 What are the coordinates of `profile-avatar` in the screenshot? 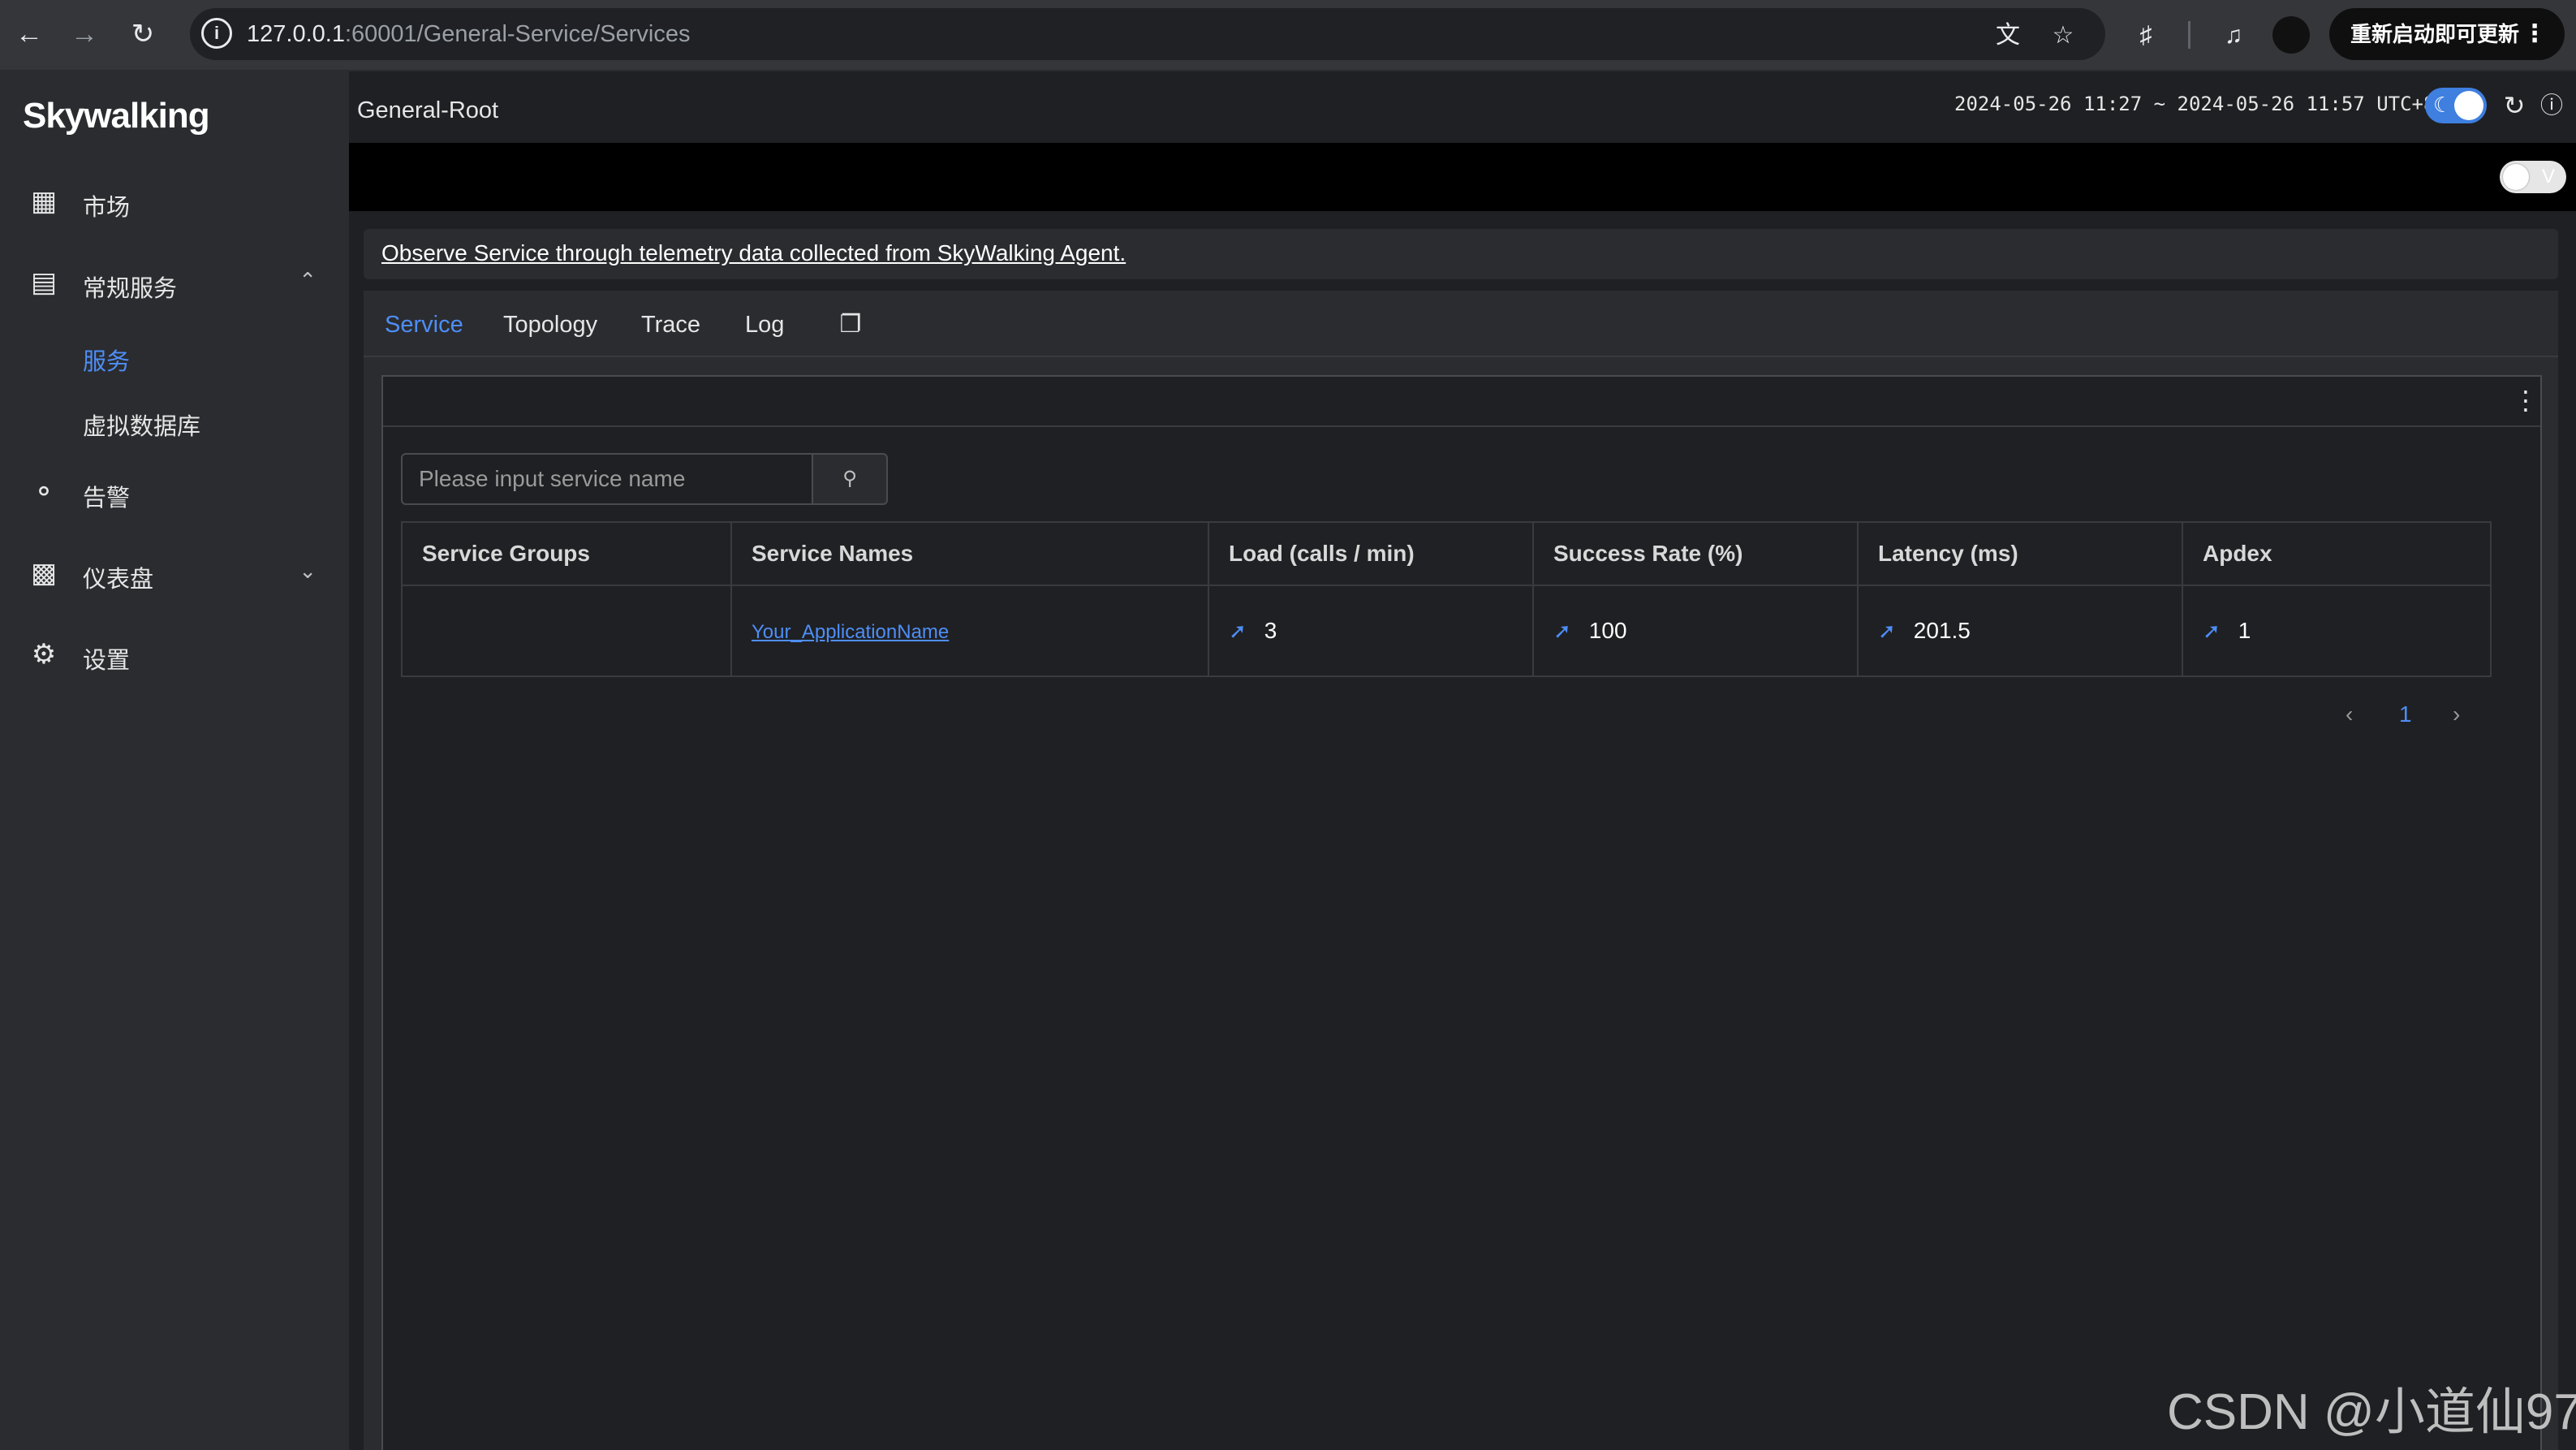 It's located at (2291, 35).